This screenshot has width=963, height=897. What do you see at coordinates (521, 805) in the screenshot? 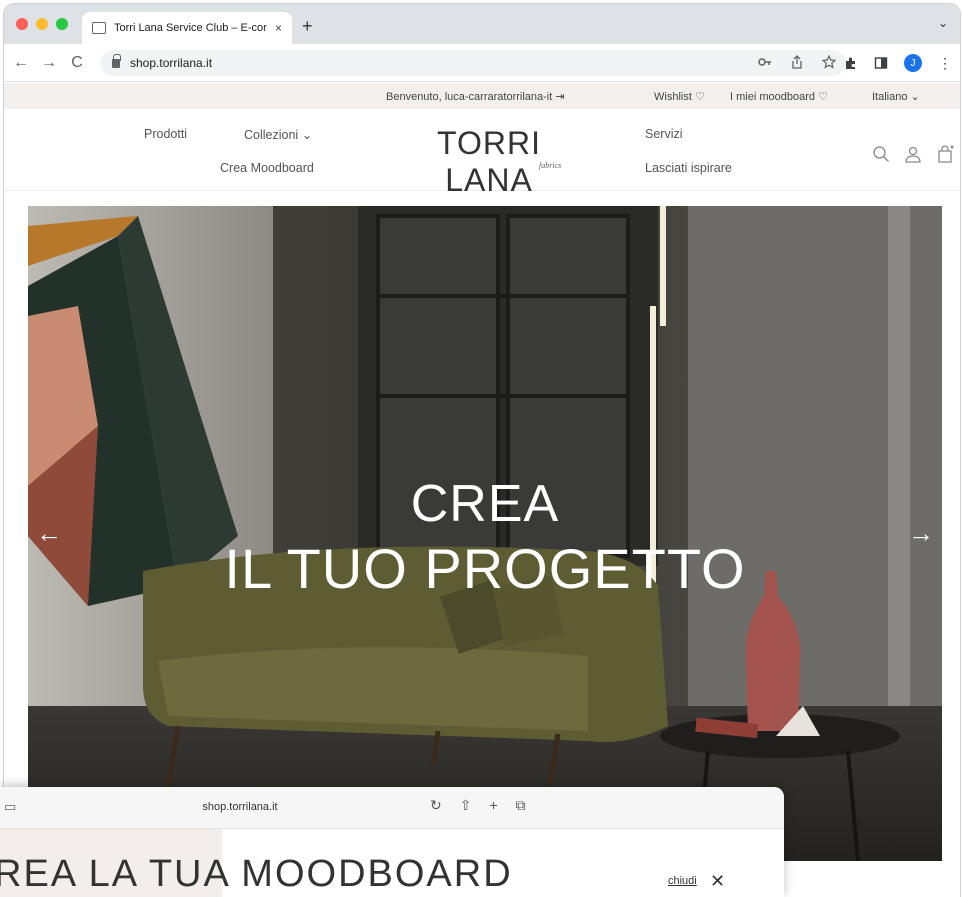
I see `tabs-icon: ⧉` at bounding box center [521, 805].